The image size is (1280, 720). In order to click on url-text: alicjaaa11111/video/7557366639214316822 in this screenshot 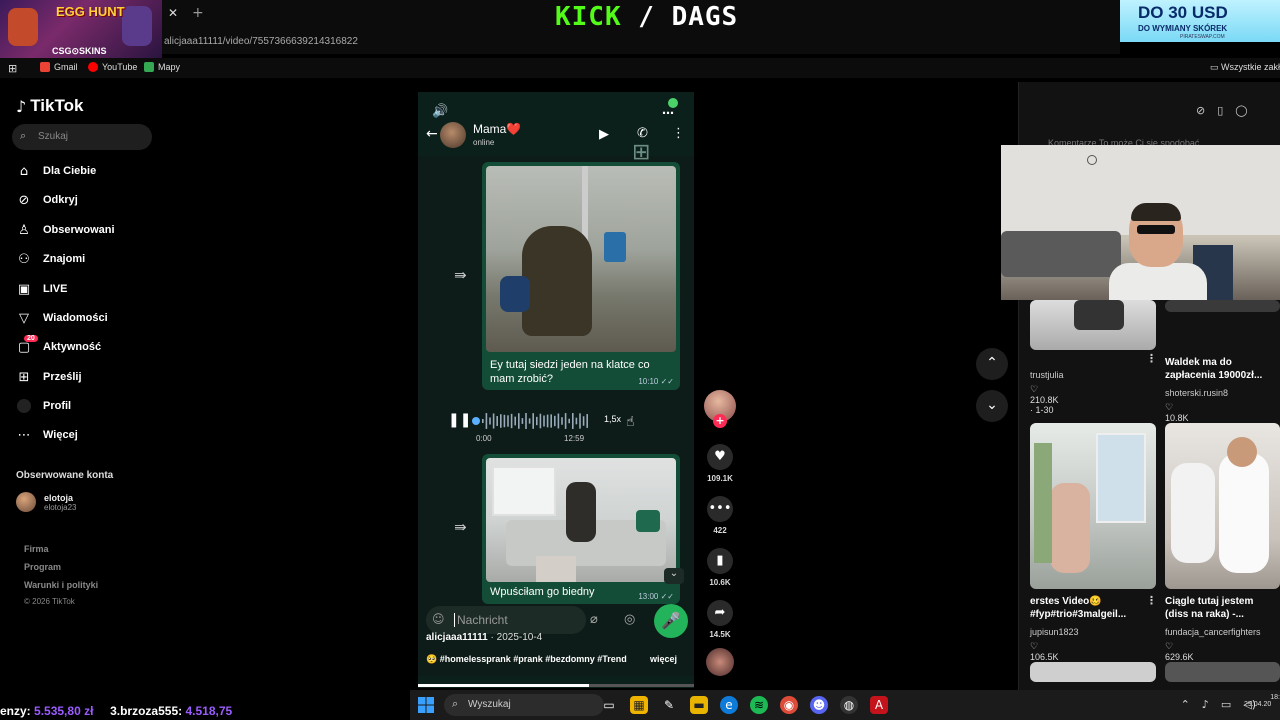, I will do `click(261, 41)`.